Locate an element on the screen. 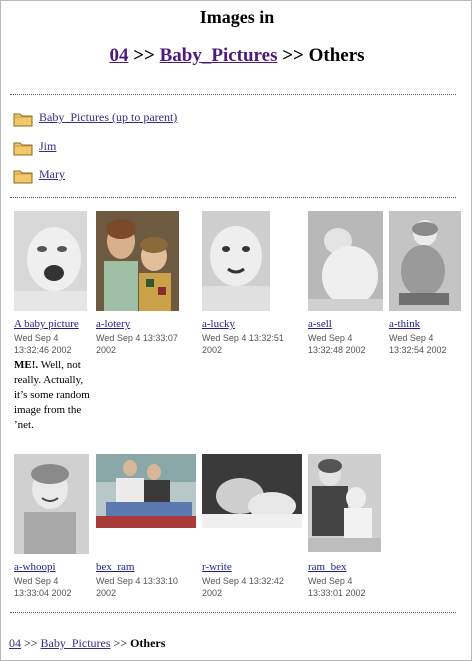 The width and height of the screenshot is (472, 661). image-date: Wed Sep 4 13:32:51 is located at coordinates (243, 338).